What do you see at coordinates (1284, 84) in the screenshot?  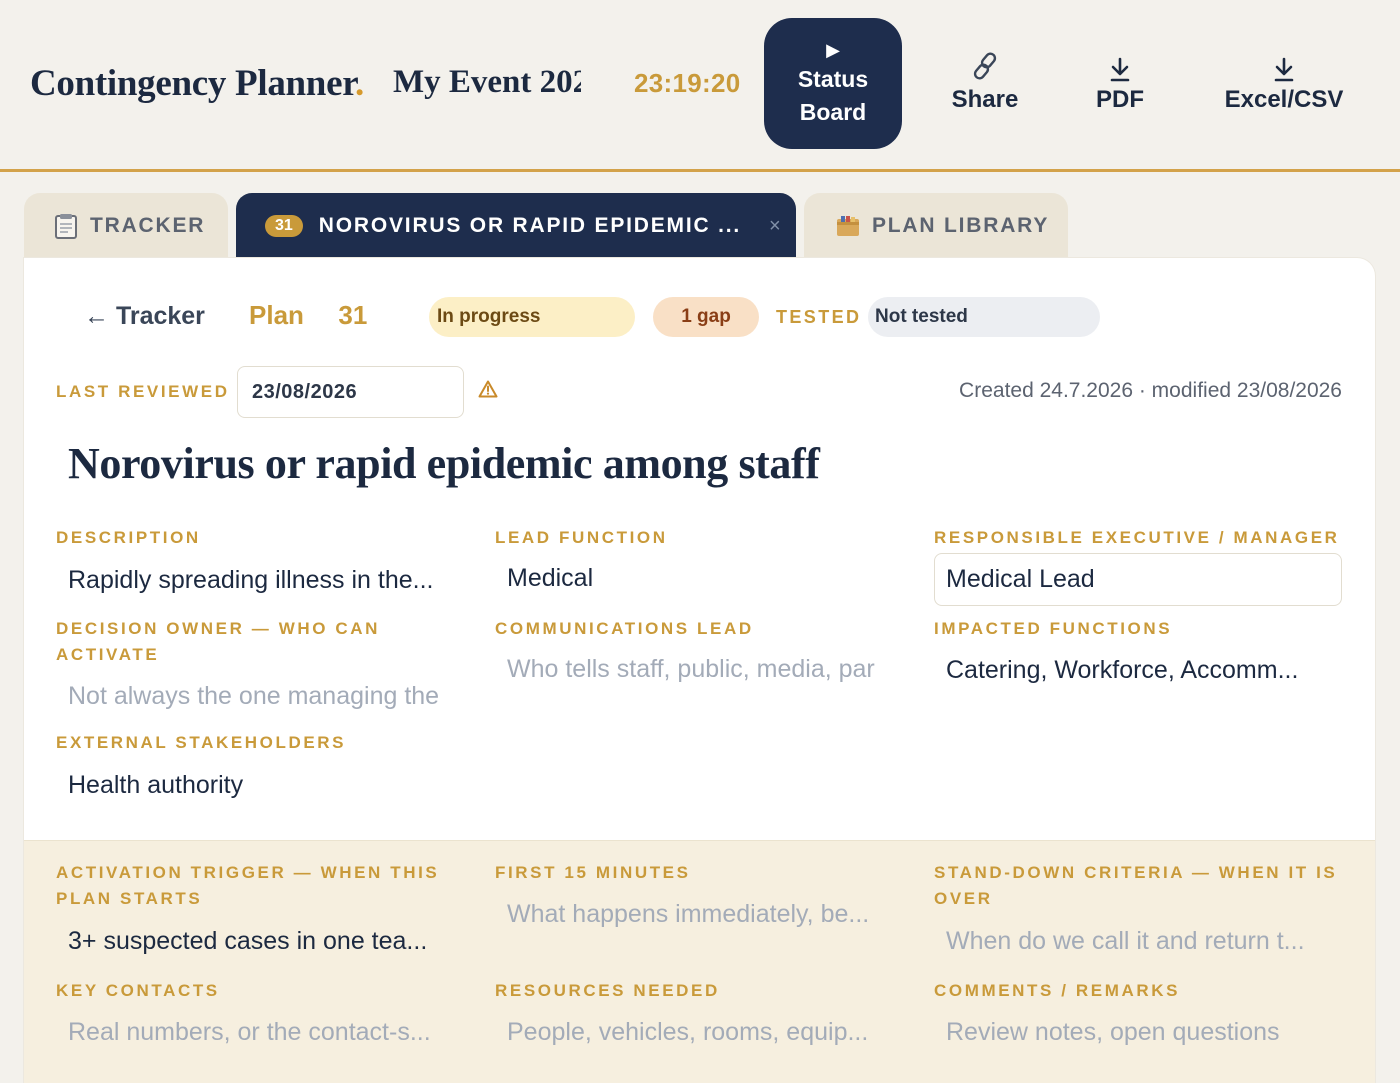 I see `excel-csv-download-button: Excel/CSV` at bounding box center [1284, 84].